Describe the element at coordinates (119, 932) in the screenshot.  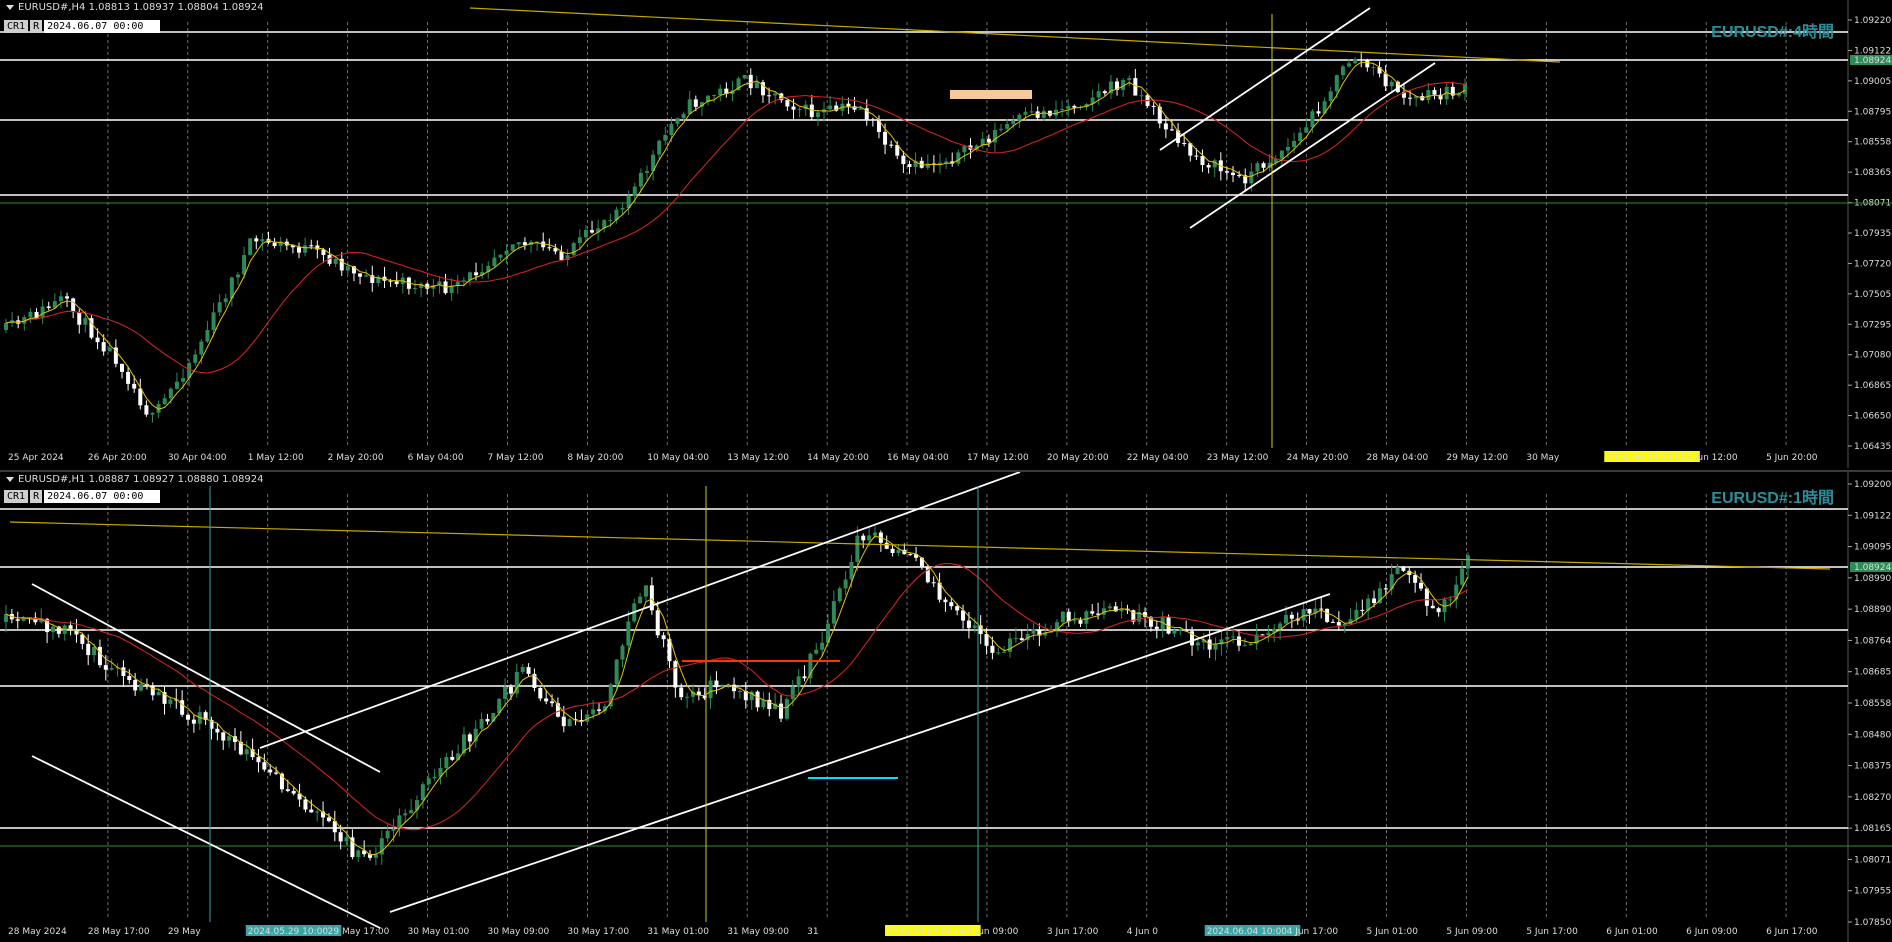
I see `x-tick-label: 28 May 17:00` at that location.